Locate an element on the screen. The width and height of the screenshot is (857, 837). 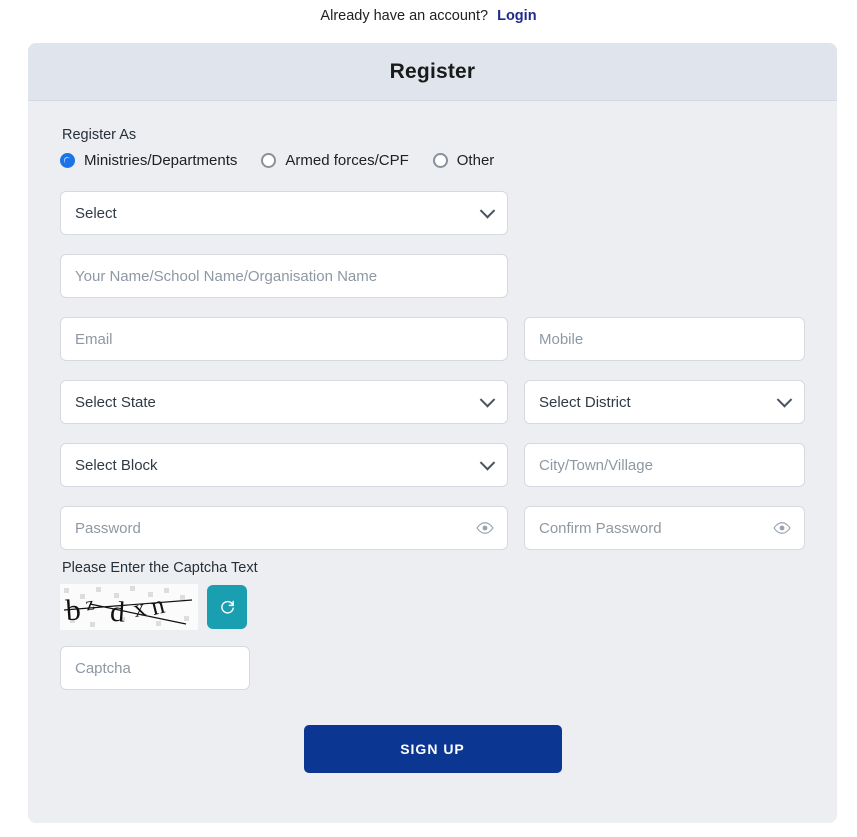
block-select-value: Select Block is located at coordinates (116, 465).